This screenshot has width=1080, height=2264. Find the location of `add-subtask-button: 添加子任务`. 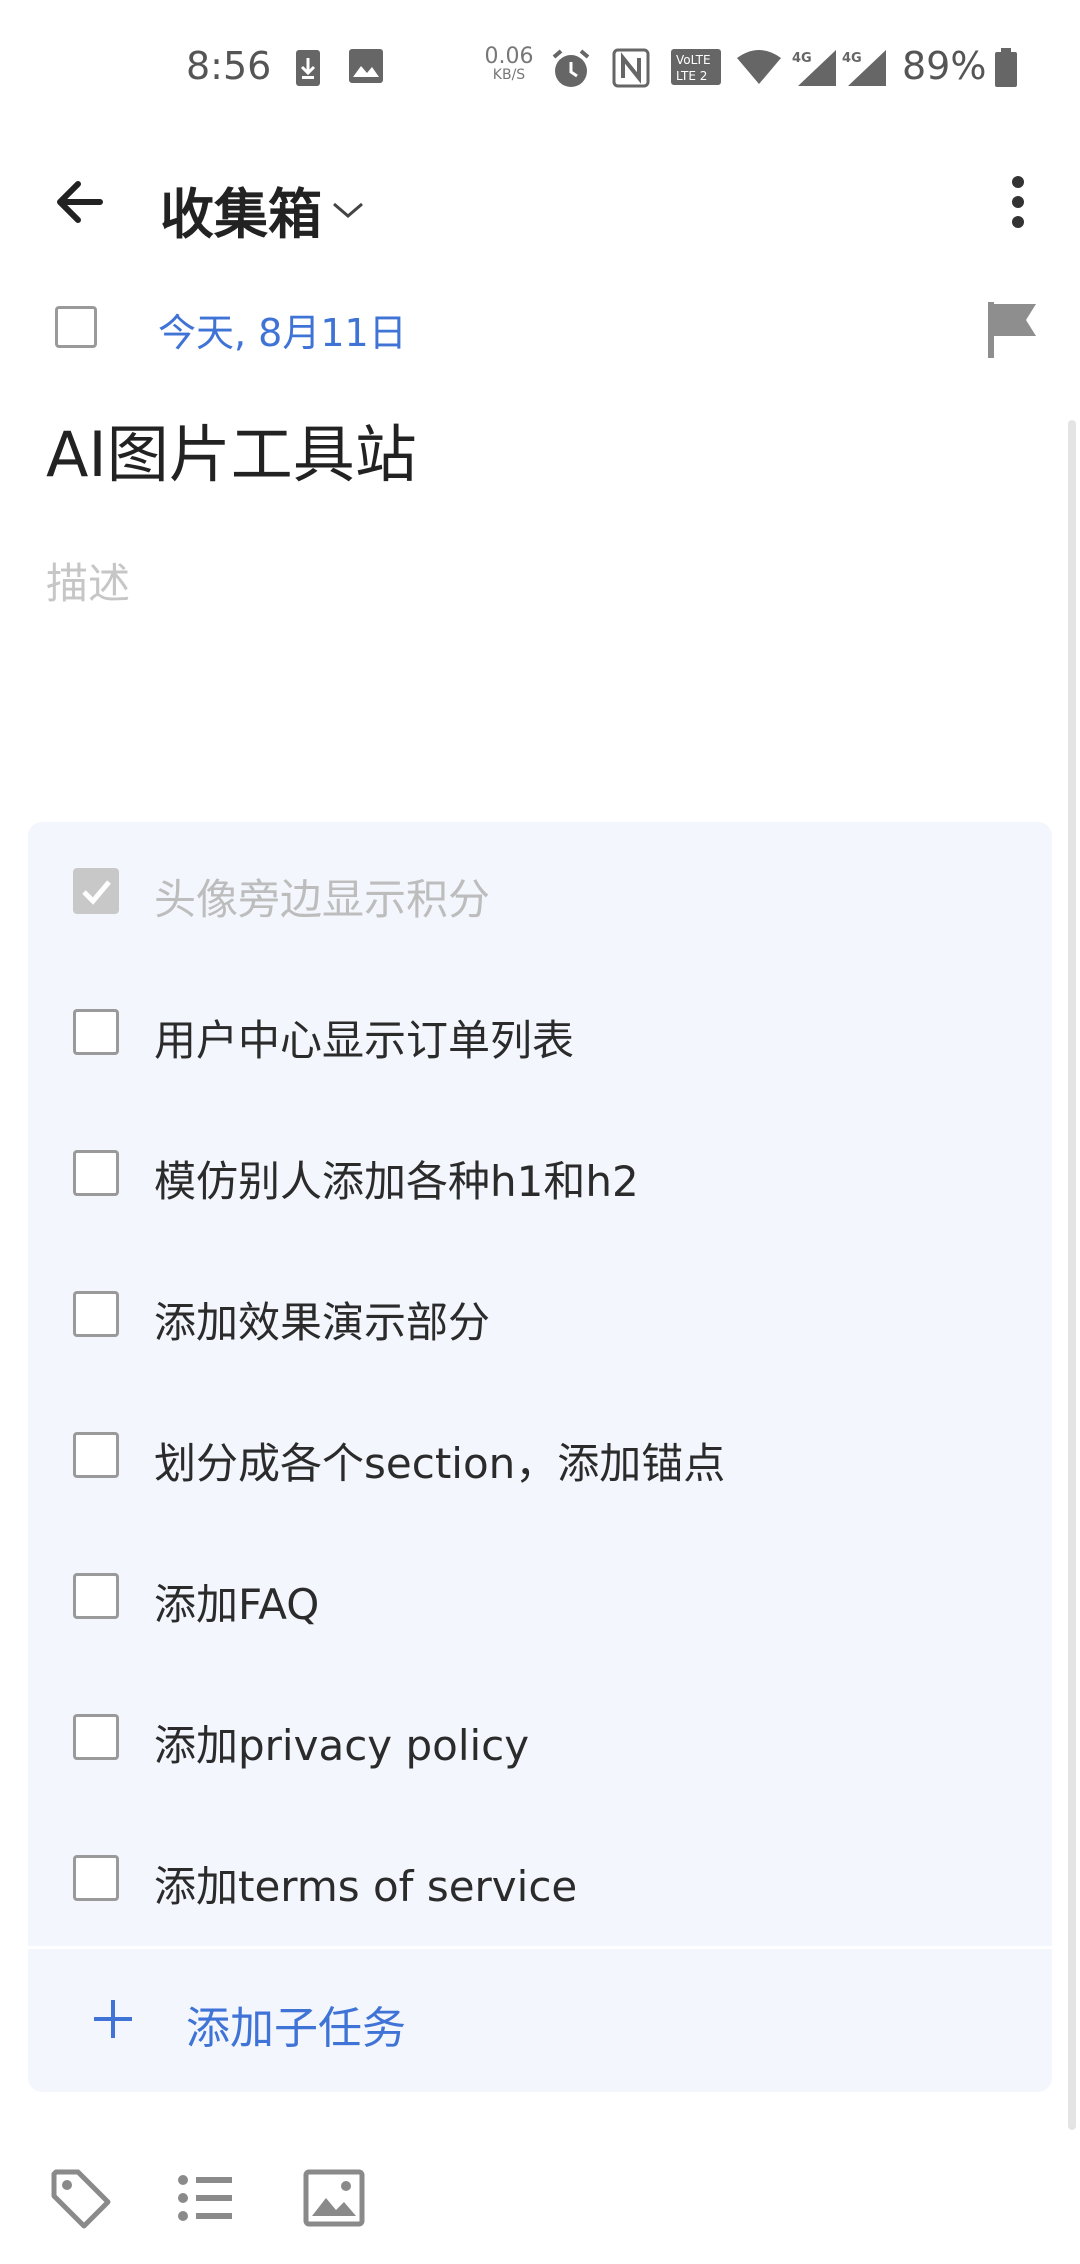

add-subtask-button: 添加子任务 is located at coordinates (540, 2020).